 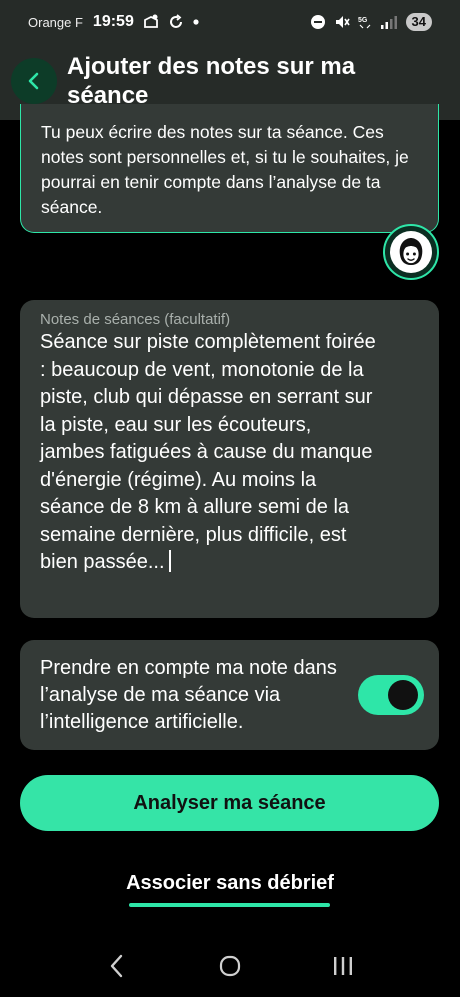 What do you see at coordinates (388, 22) in the screenshot?
I see `signal-icon` at bounding box center [388, 22].